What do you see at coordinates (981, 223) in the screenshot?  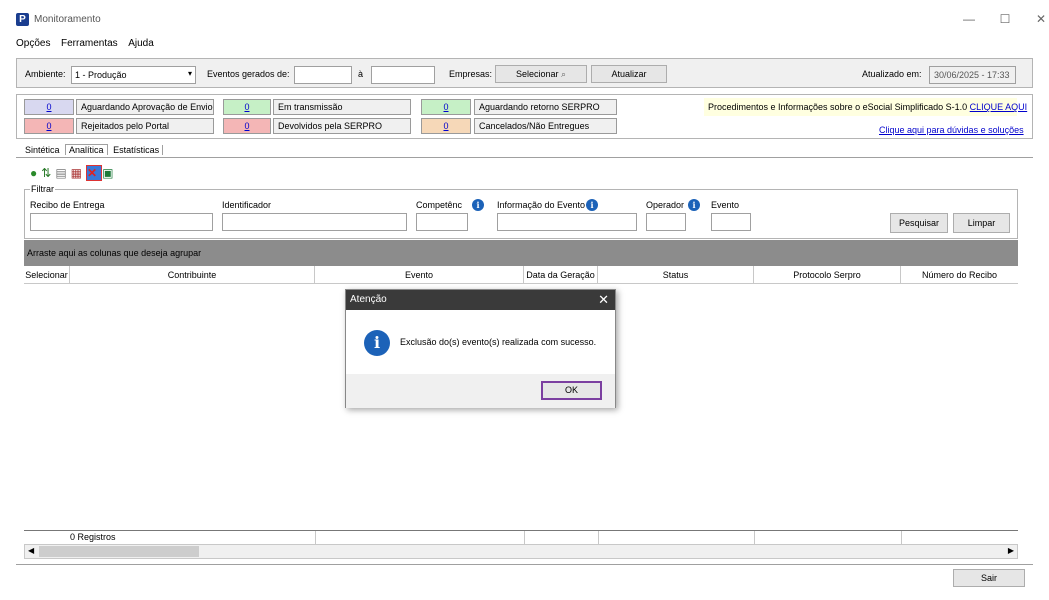 I see `limpar-button: Limpar` at bounding box center [981, 223].